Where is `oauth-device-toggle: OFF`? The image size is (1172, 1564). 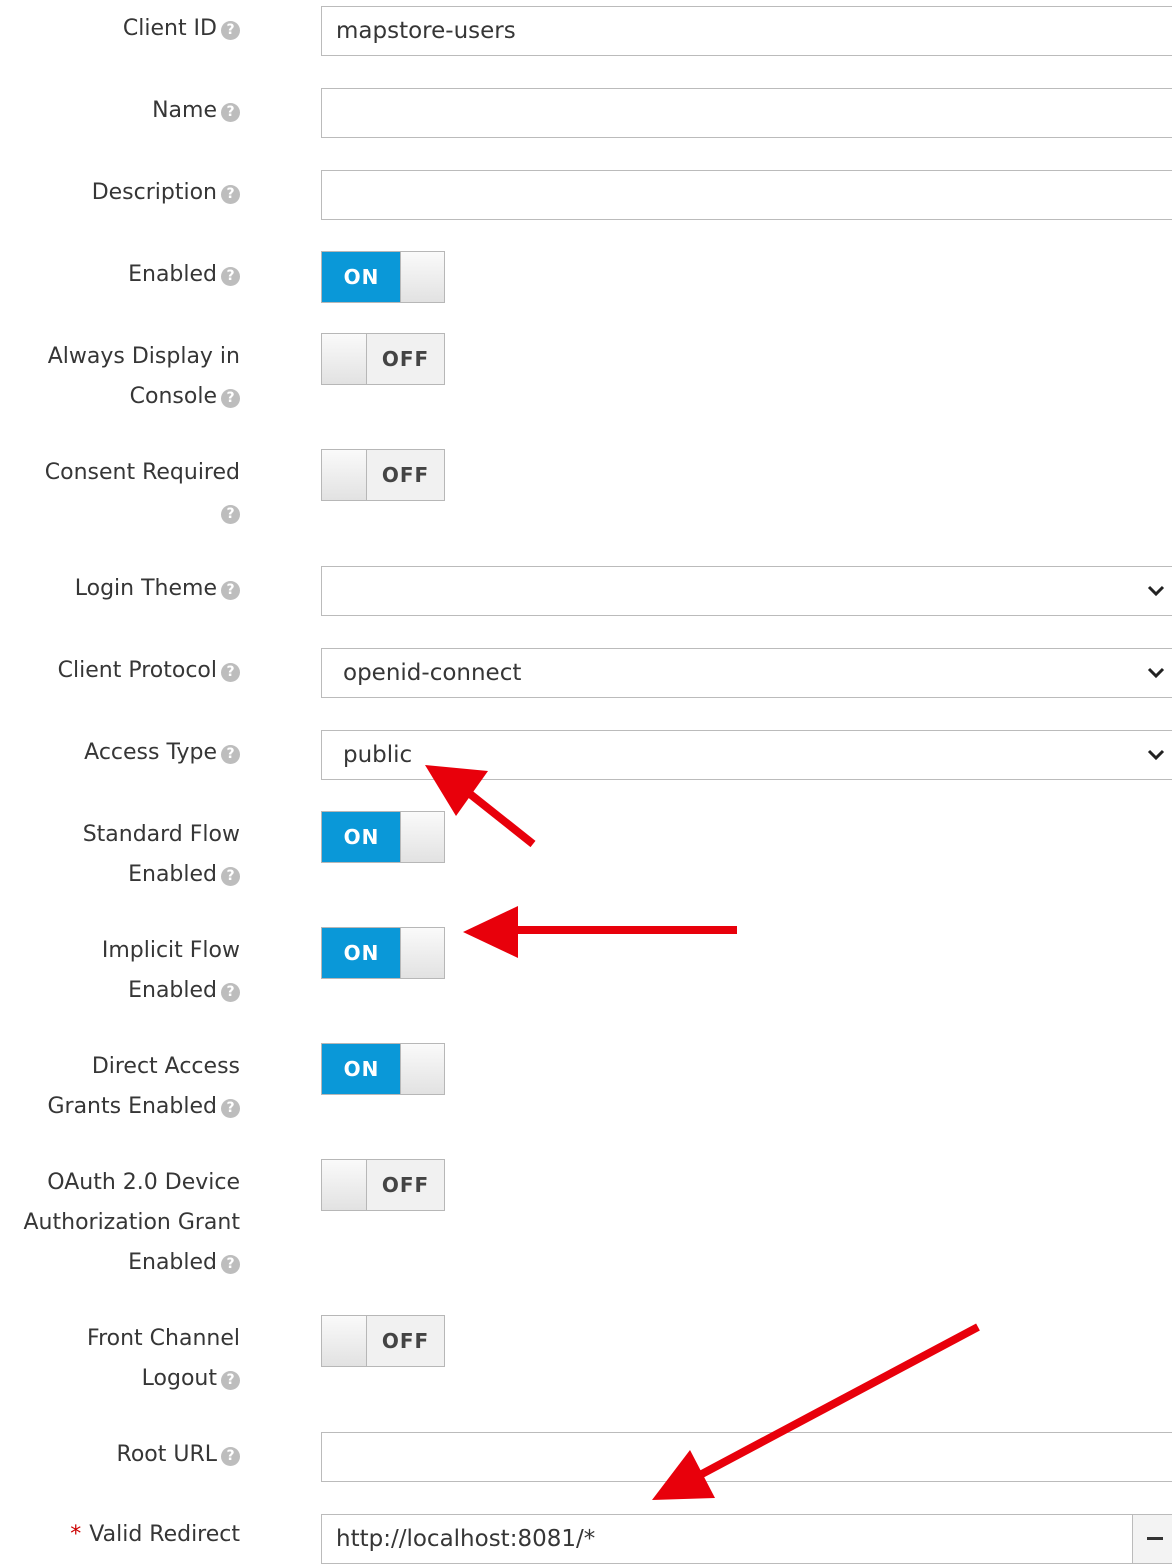
oauth-device-toggle: OFF is located at coordinates (383, 1185).